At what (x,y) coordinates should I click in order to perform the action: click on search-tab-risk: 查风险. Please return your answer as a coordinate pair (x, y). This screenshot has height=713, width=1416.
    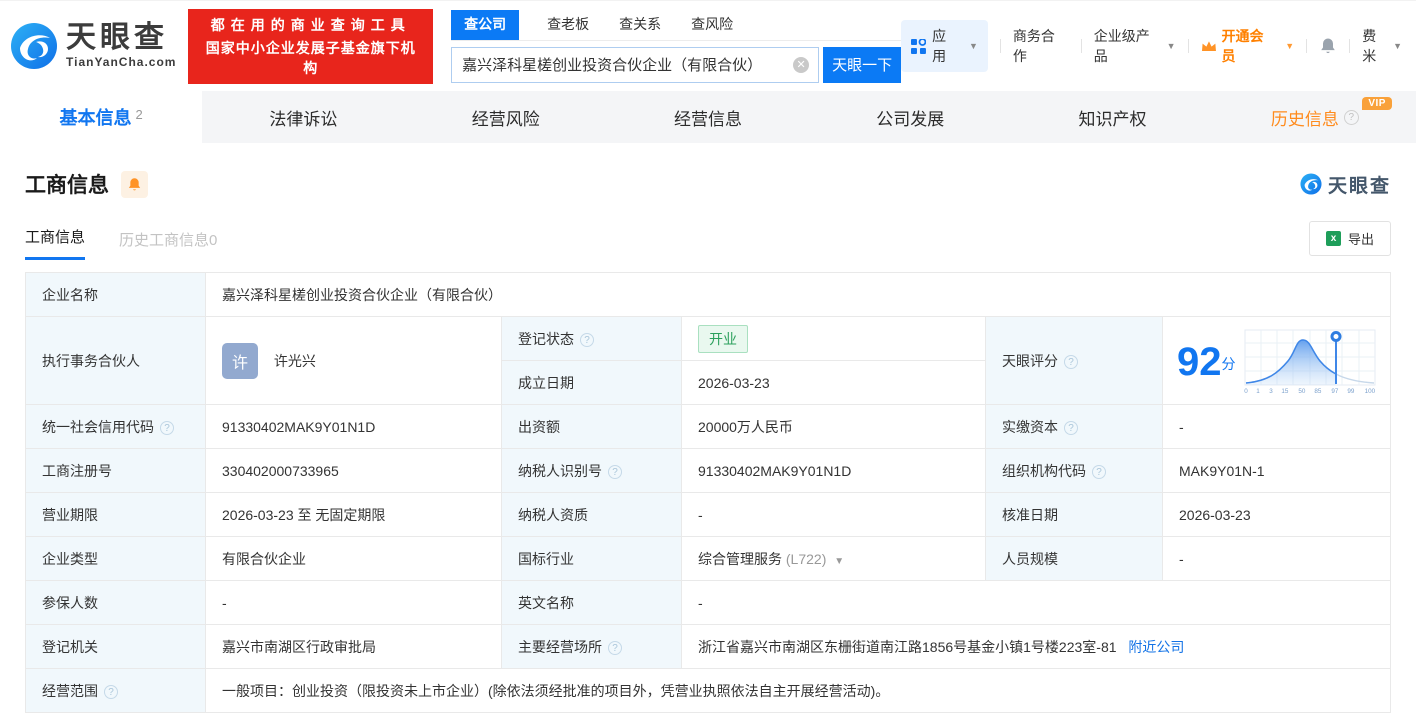
    Looking at the image, I should click on (712, 25).